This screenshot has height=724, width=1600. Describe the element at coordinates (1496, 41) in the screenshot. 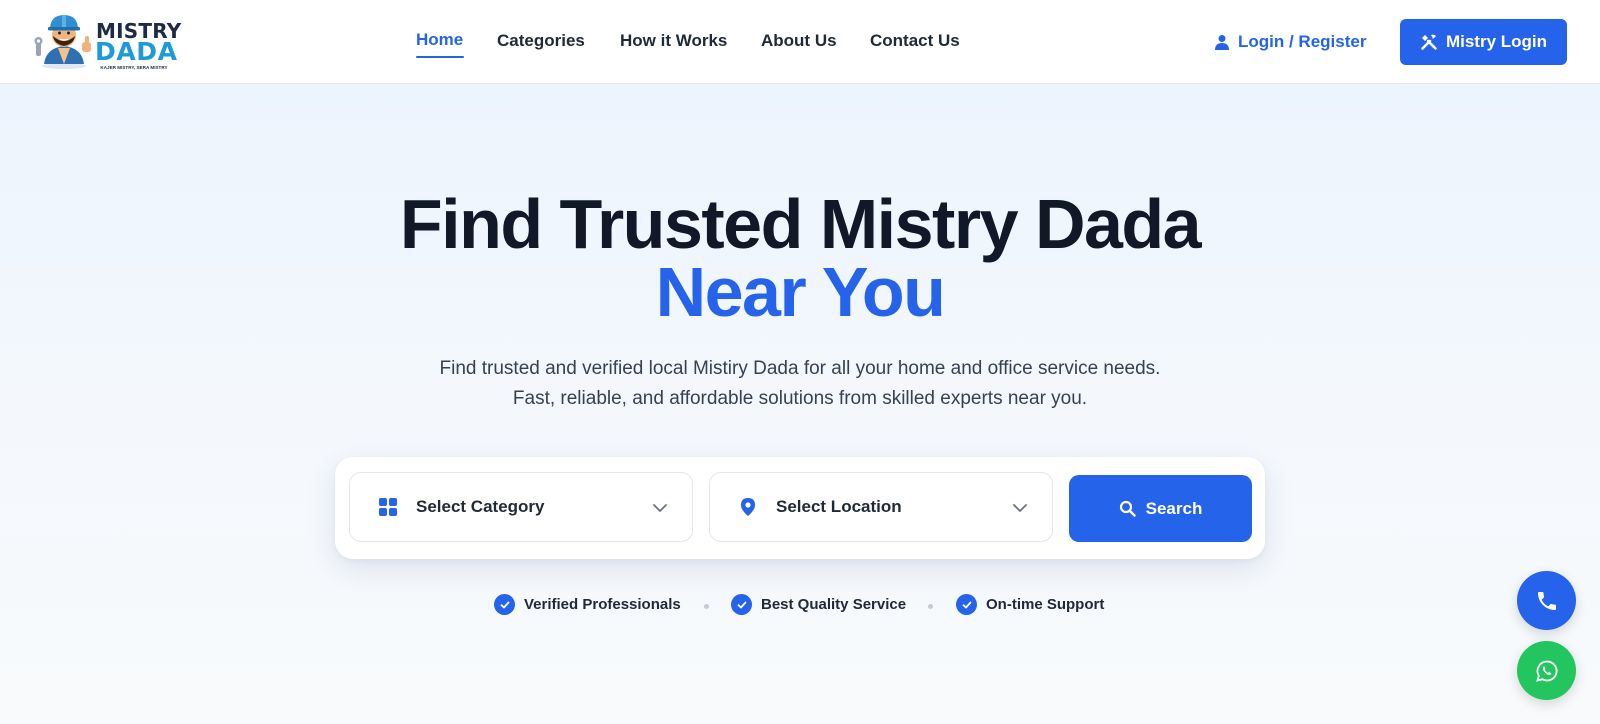

I see `mistry-login-label: Mistry Login` at that location.